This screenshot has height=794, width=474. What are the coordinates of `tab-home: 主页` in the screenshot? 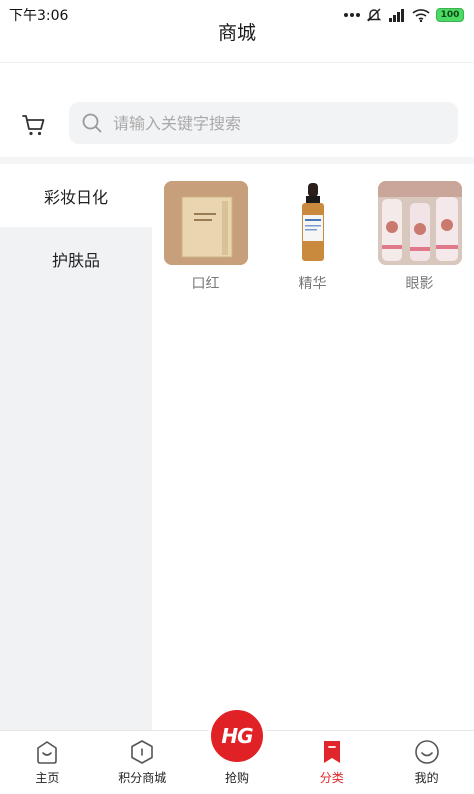 It's located at (47, 762).